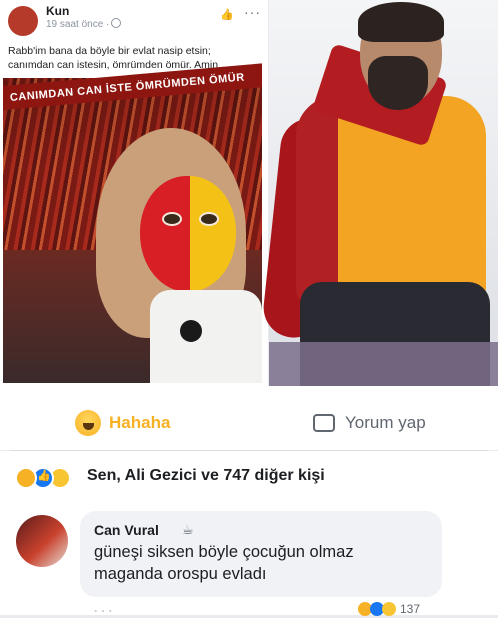  Describe the element at coordinates (206, 476) in the screenshot. I see `reaction-summary-text: Sen, Ali Gezici ve 747 diğer kişi` at that location.